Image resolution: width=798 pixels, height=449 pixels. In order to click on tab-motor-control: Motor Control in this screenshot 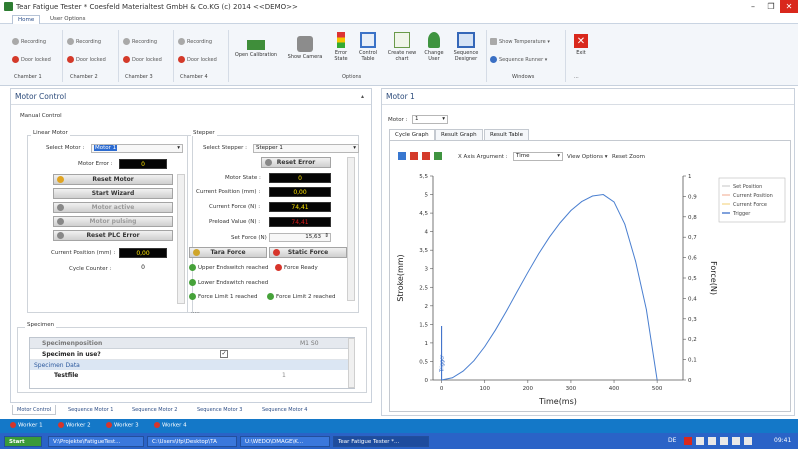, I will do `click(34, 410)`.